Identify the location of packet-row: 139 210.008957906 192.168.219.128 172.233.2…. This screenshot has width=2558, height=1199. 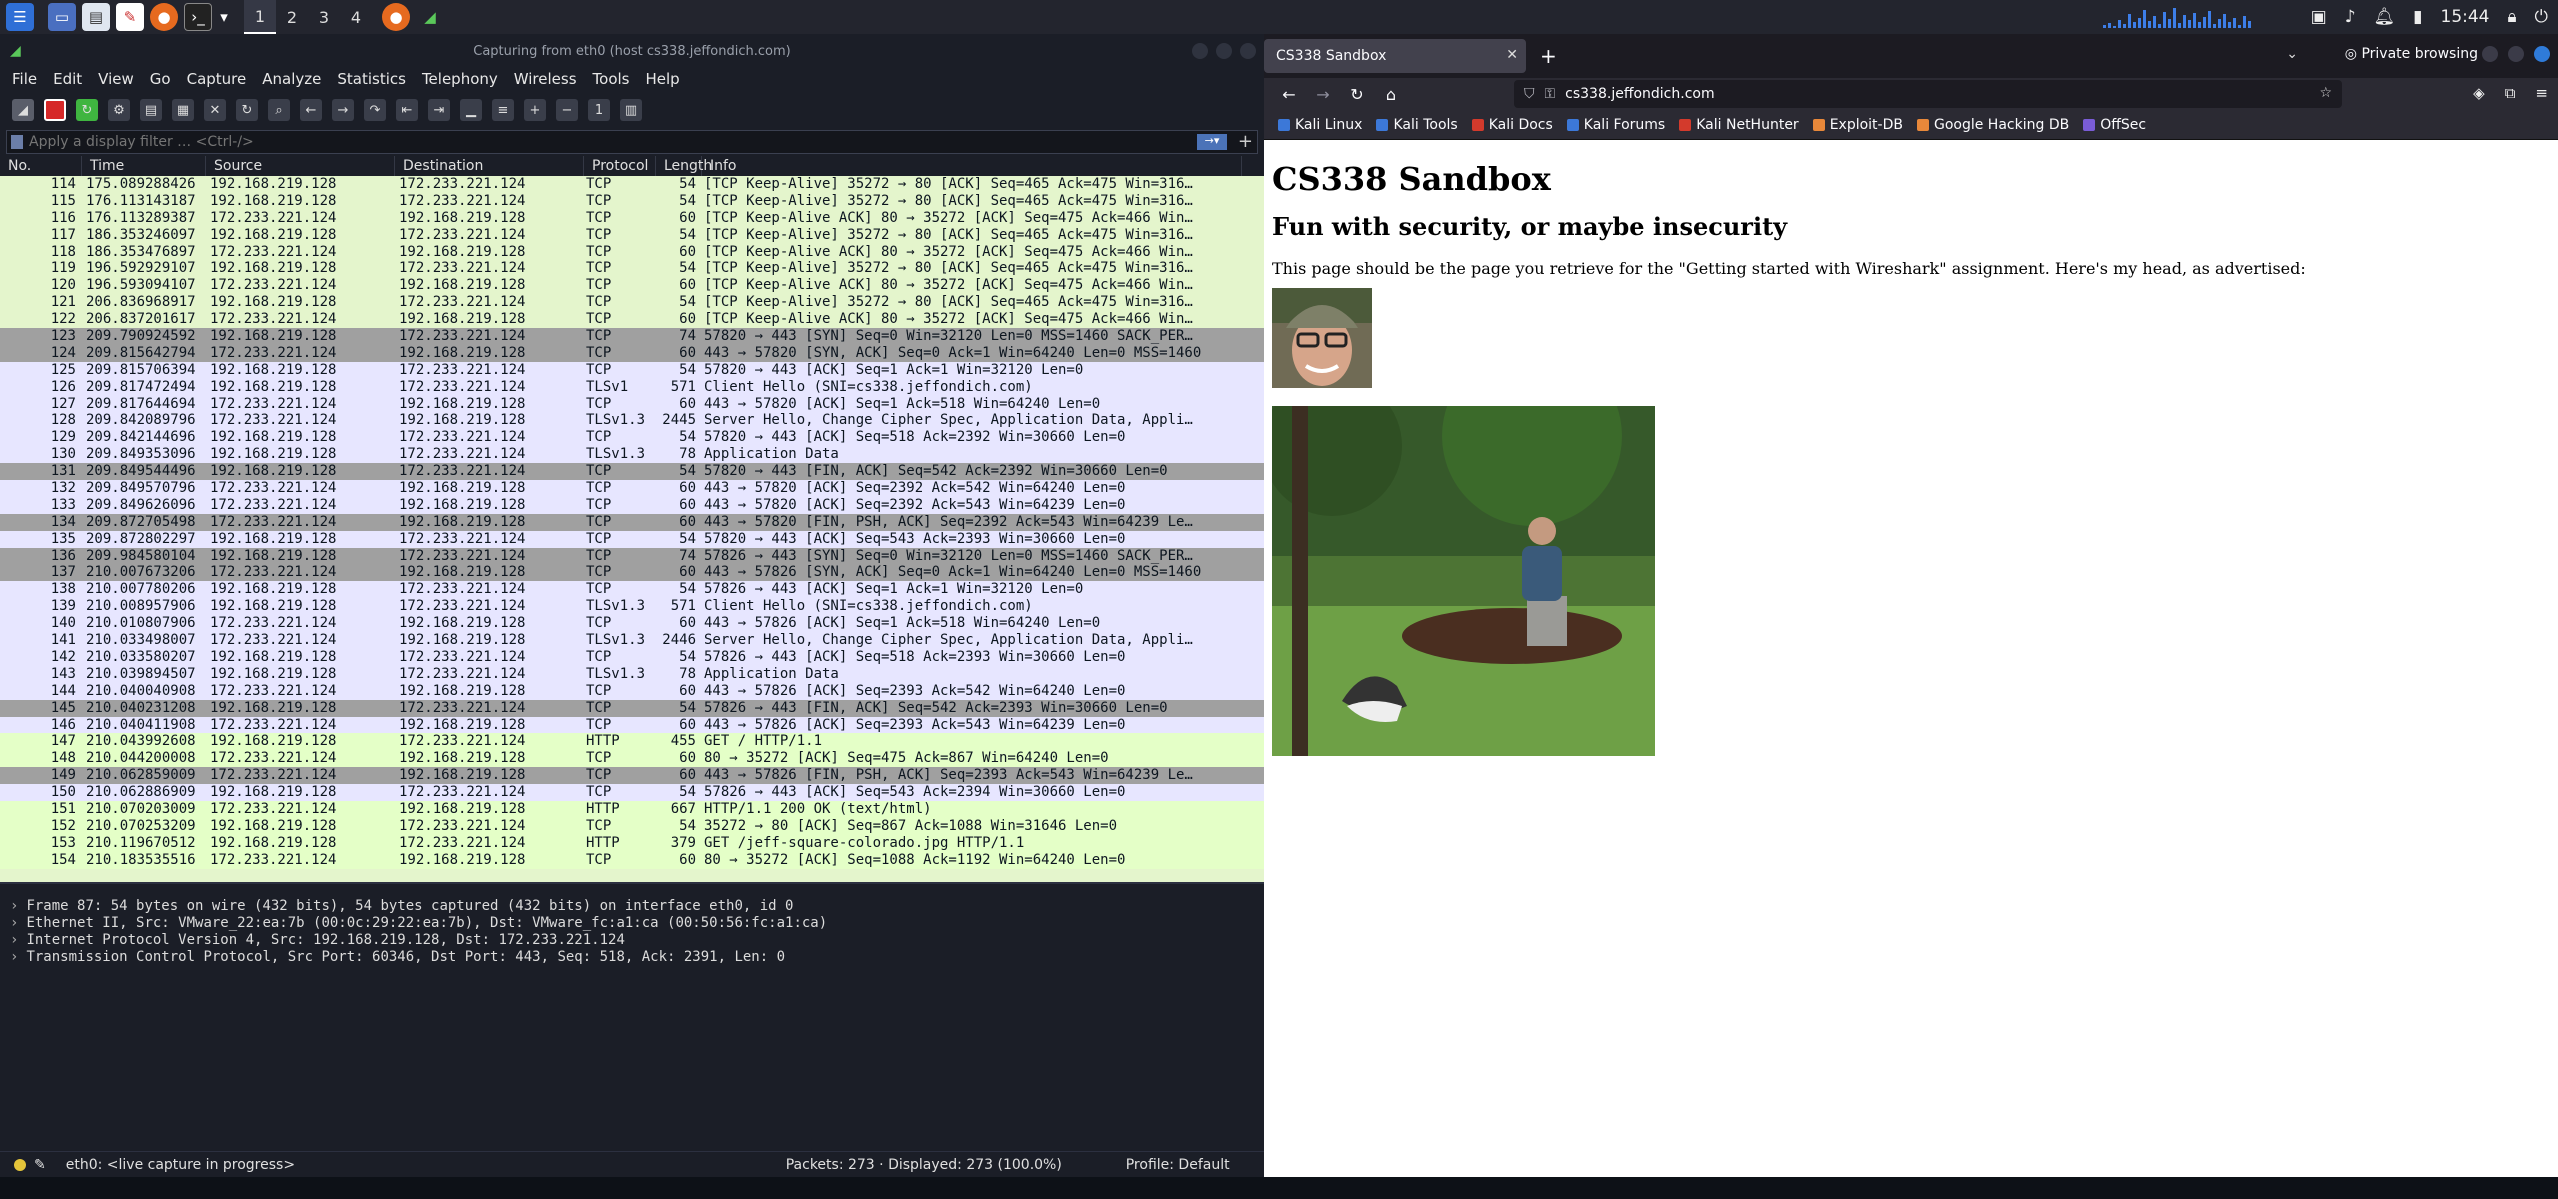
(632, 607).